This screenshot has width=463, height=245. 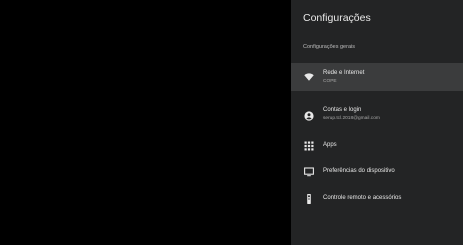 What do you see at coordinates (337, 18) in the screenshot?
I see `panel-title: Configurações` at bounding box center [337, 18].